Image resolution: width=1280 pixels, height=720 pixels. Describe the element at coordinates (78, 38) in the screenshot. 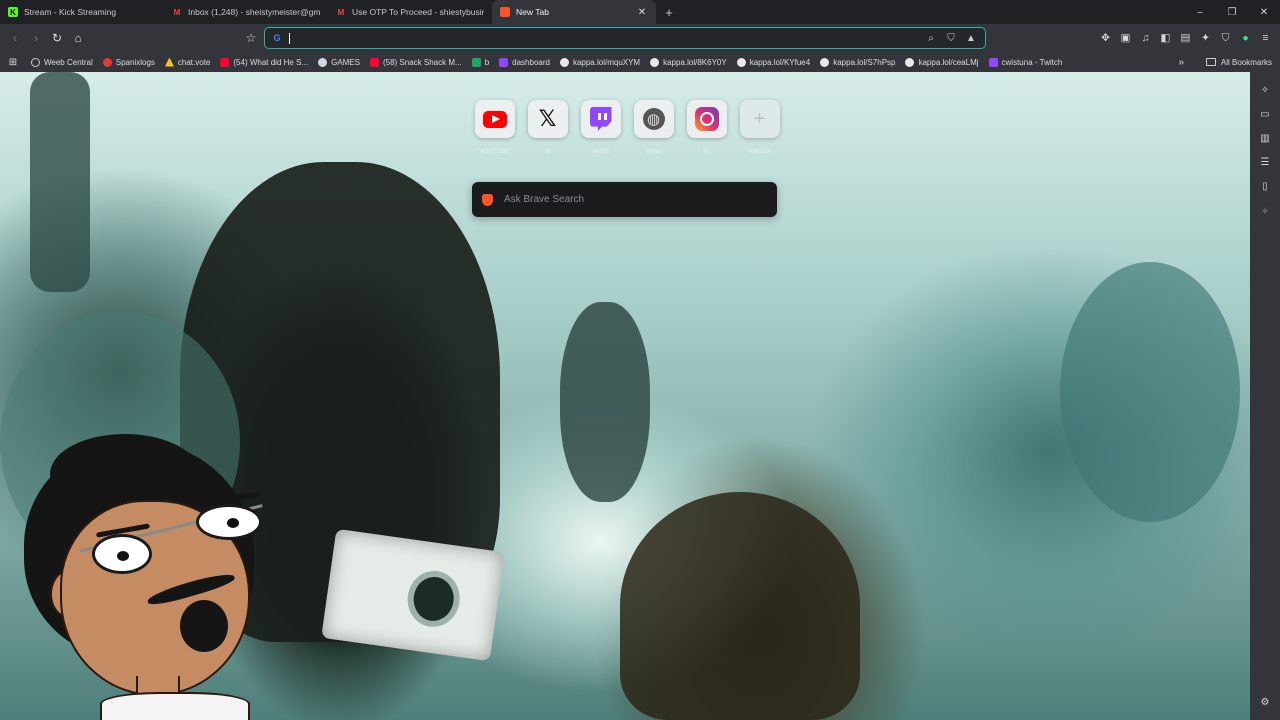

I see `home-button: ⌂` at that location.